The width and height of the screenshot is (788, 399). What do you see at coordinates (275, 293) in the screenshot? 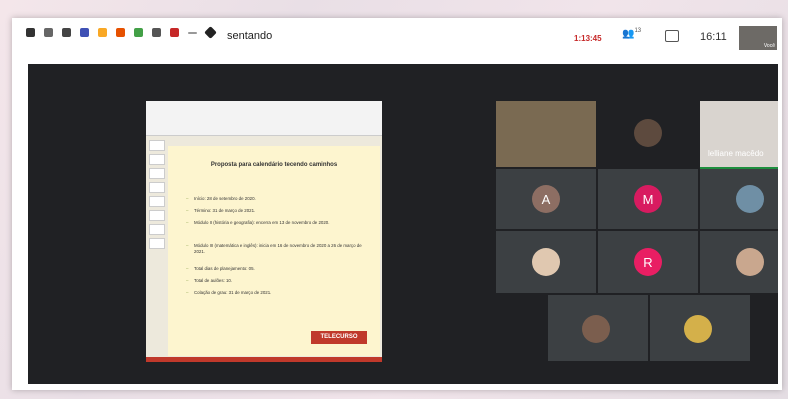
I see `slide-bullet: Colação de grau: 31 de março de 2021.` at bounding box center [275, 293].